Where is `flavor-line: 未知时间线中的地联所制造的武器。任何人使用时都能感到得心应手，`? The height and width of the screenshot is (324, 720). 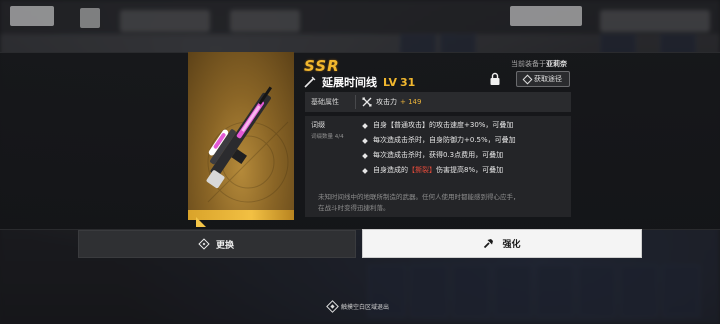
flavor-line: 未知时间线中的地联所制造的武器。任何人使用时都能感到得心应手， is located at coordinates (419, 197).